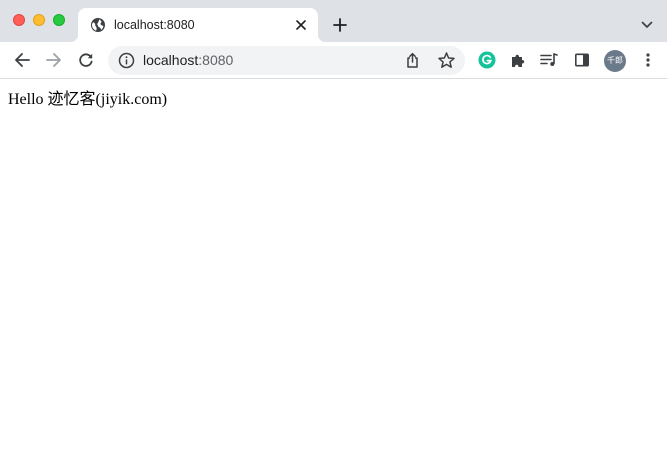  What do you see at coordinates (301, 25) in the screenshot?
I see `close-icon` at bounding box center [301, 25].